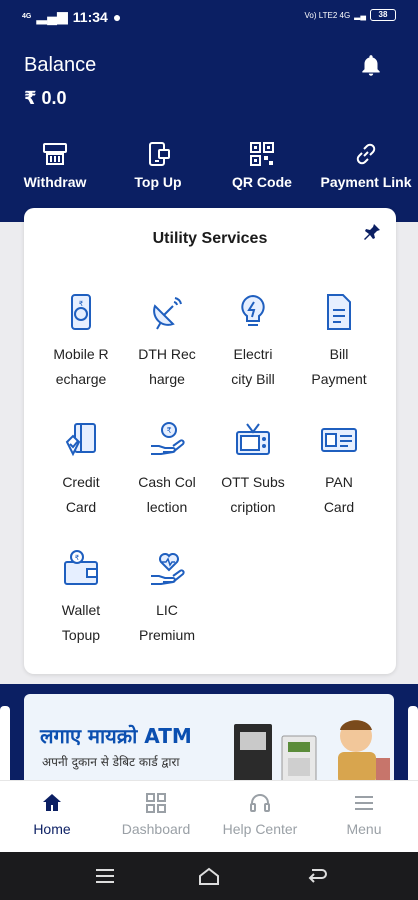 This screenshot has height=900, width=418. Describe the element at coordinates (167, 598) in the screenshot. I see `service-lic-premium: LIC Premium` at that location.